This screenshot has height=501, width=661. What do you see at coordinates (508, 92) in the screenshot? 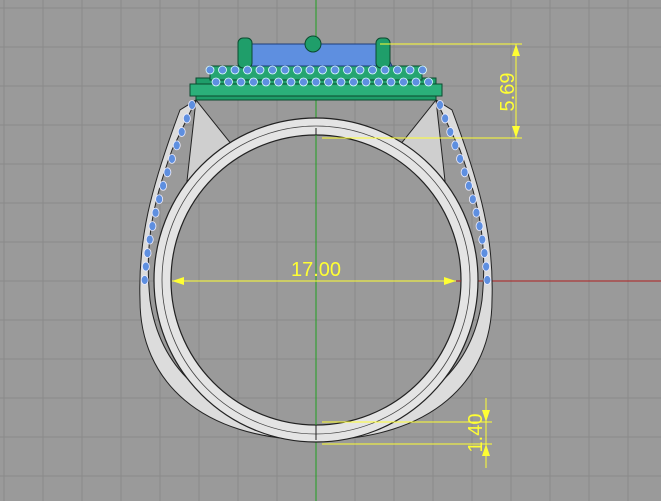
I see `height-label: 5.69` at bounding box center [508, 92].